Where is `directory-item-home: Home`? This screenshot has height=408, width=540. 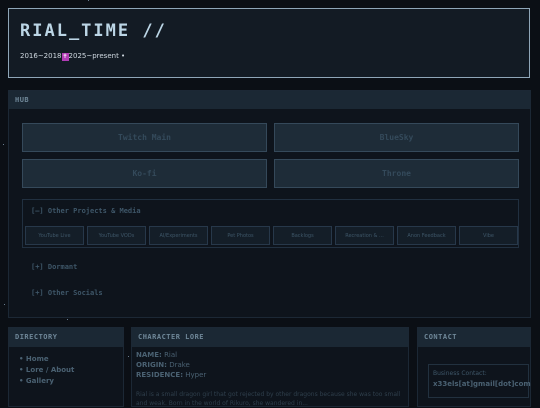
directory-item-home: Home is located at coordinates (46, 359).